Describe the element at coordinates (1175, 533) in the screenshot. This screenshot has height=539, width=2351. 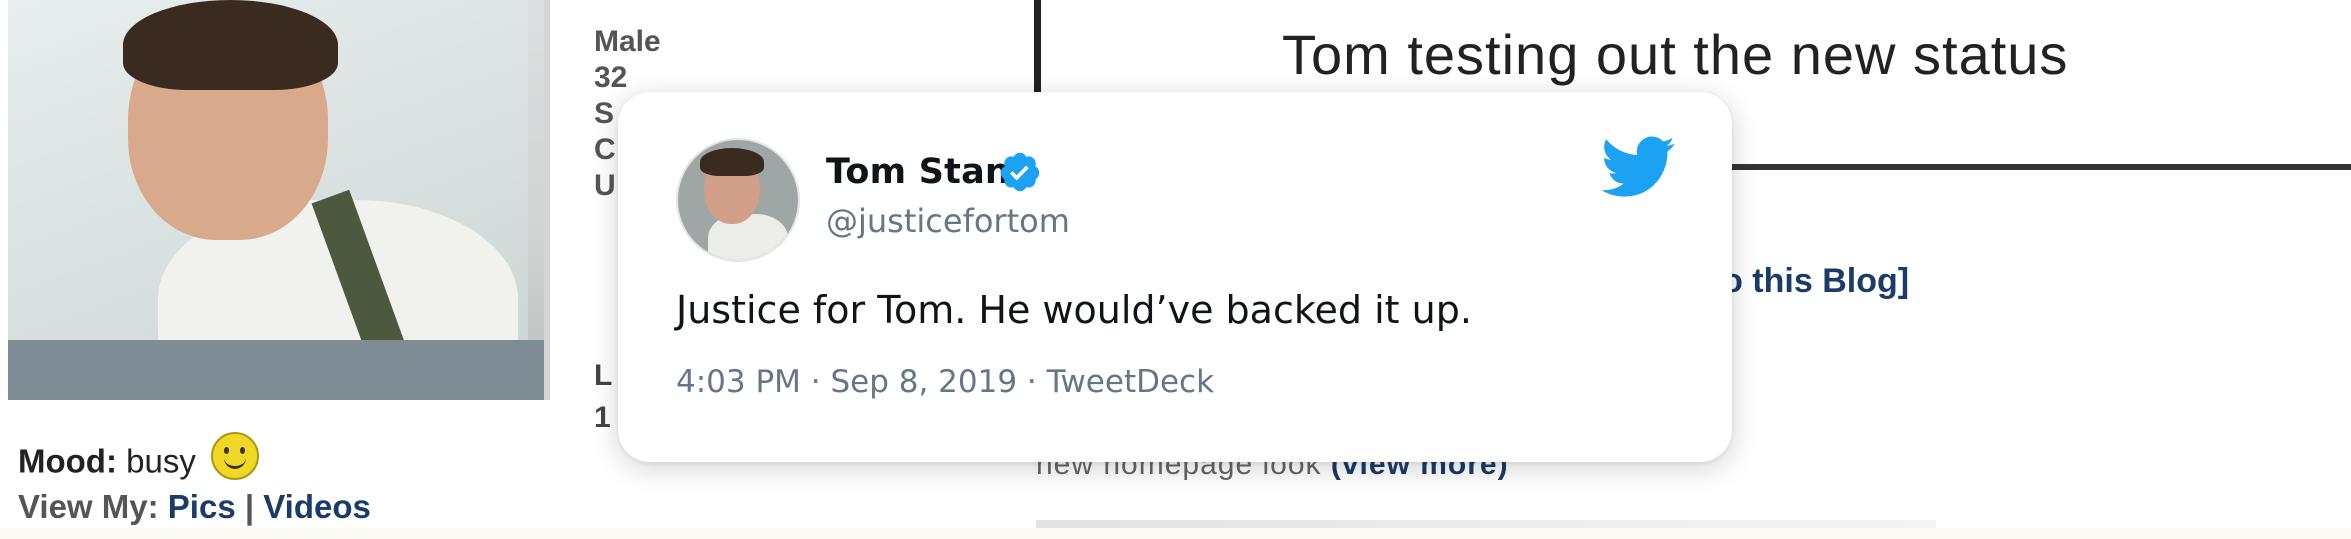
I see `bottom-strip` at that location.